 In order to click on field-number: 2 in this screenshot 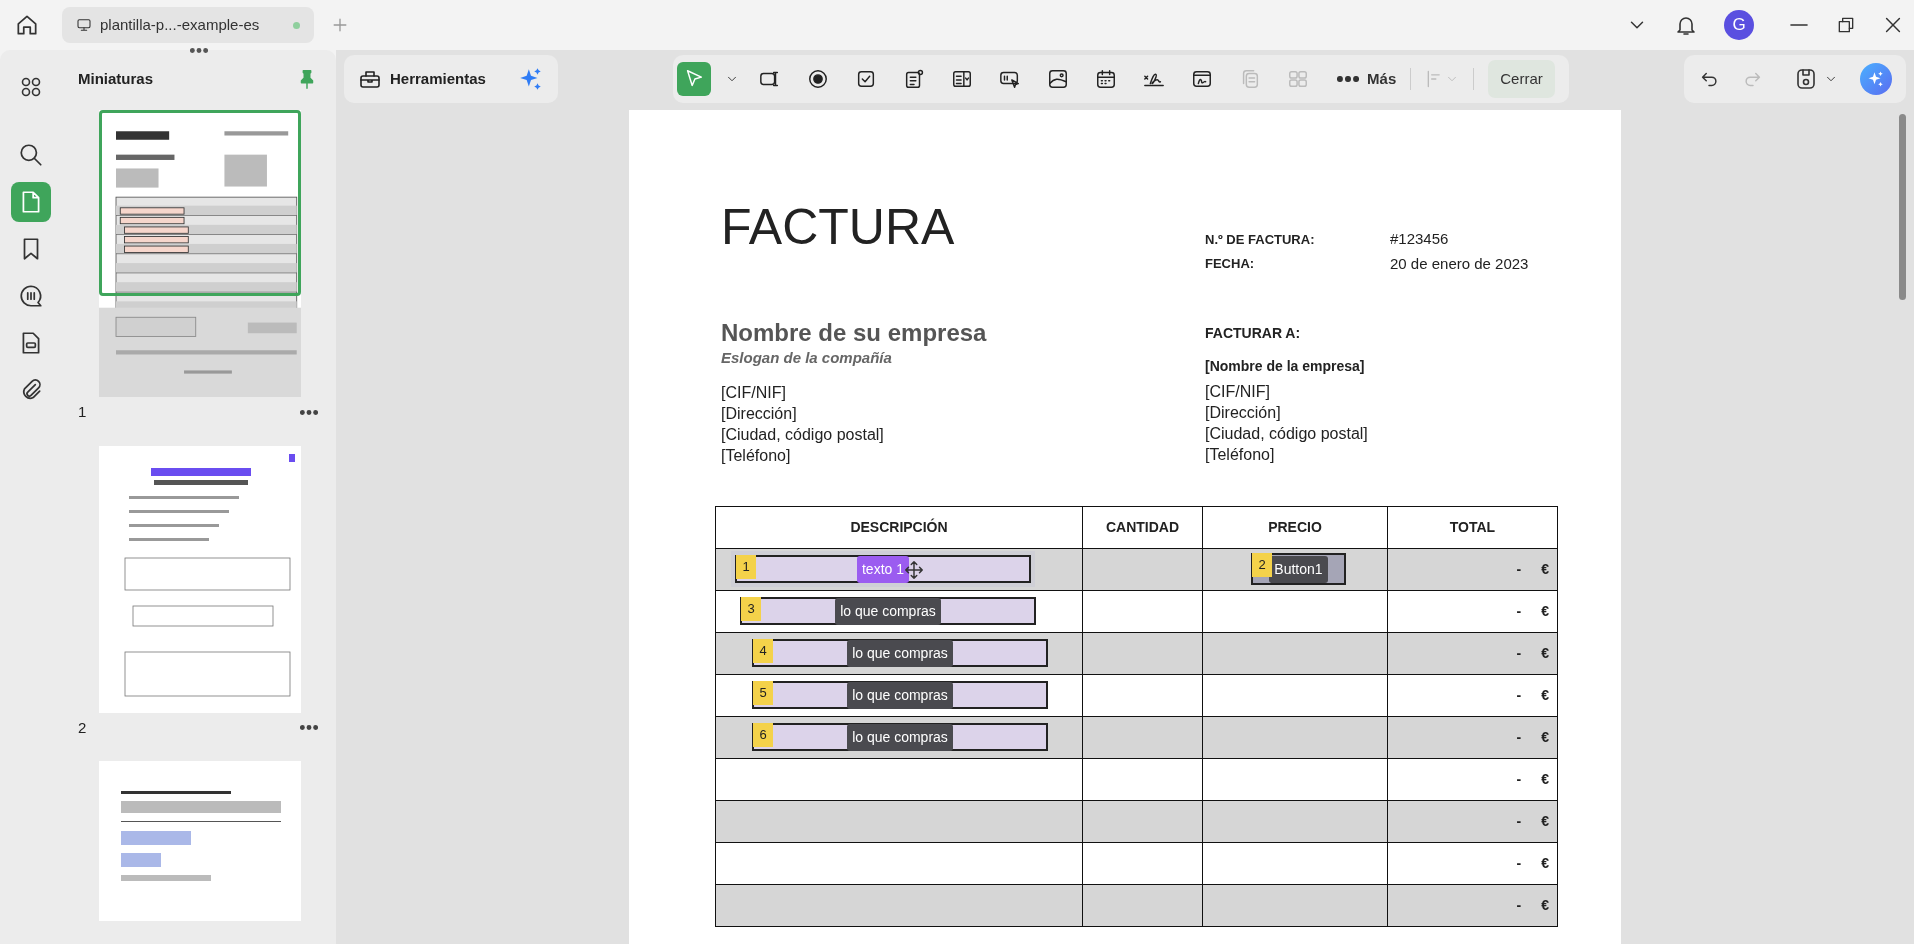, I will do `click(1262, 565)`.